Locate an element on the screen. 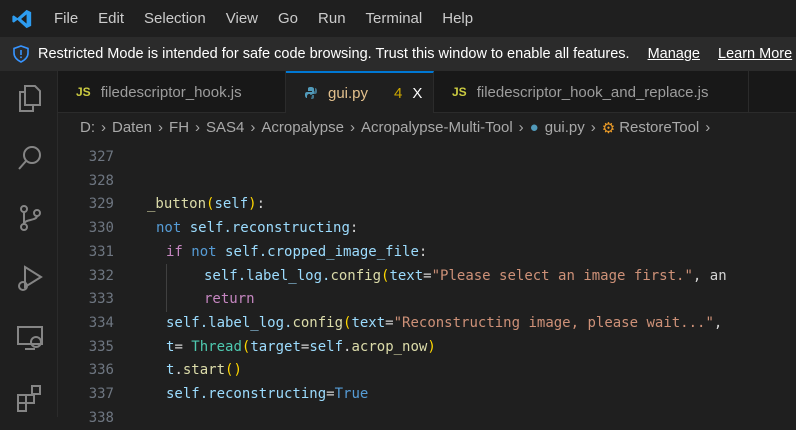 This screenshot has height=430, width=796. code-token: text is located at coordinates (406, 275).